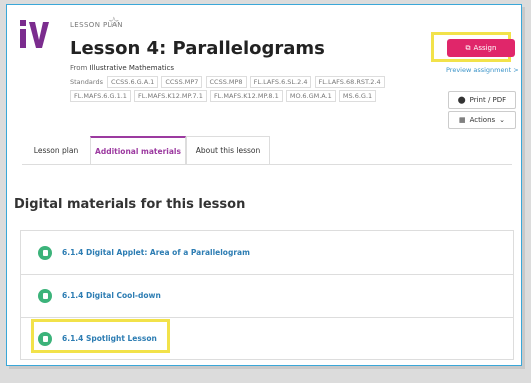  Describe the element at coordinates (197, 48) in the screenshot. I see `page-title: Lesson 4: Parallelograms` at that location.